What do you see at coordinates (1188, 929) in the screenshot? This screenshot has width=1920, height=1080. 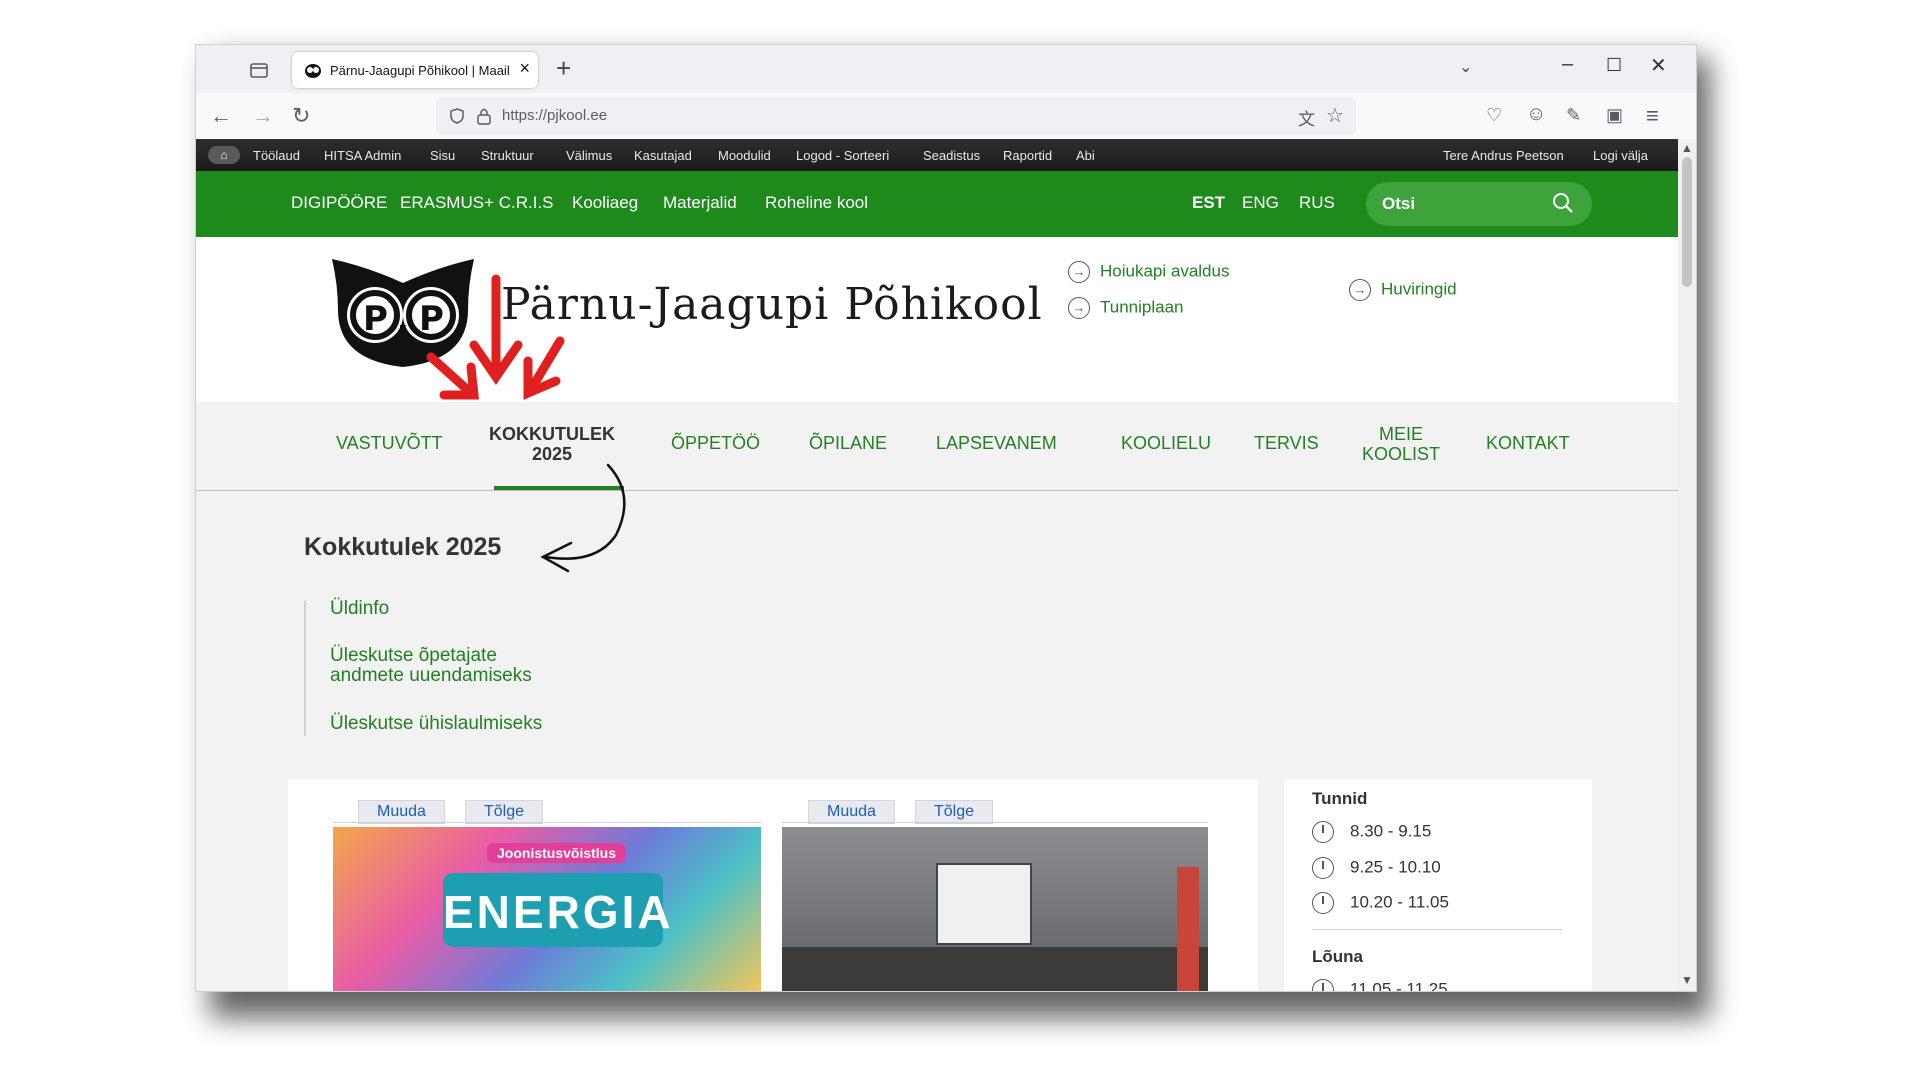 I see `classroom-door` at bounding box center [1188, 929].